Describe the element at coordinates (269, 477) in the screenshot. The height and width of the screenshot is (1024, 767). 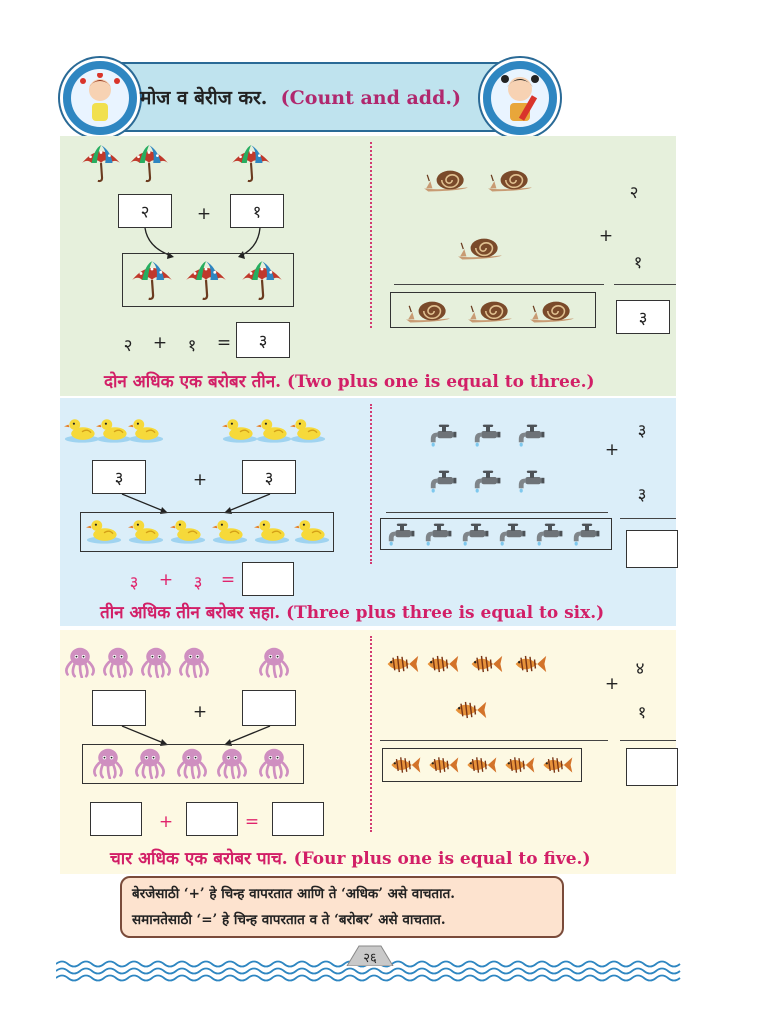
I see `count-box-b: ३` at that location.